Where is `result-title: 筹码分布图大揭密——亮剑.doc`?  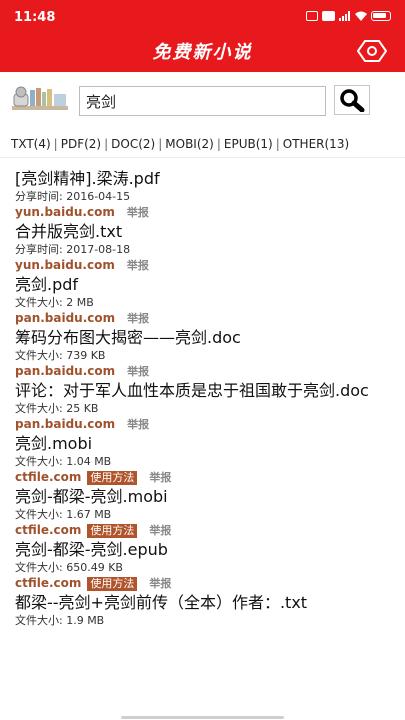
result-title: 筹码分布图大揭密——亮剑.doc is located at coordinates (204, 337).